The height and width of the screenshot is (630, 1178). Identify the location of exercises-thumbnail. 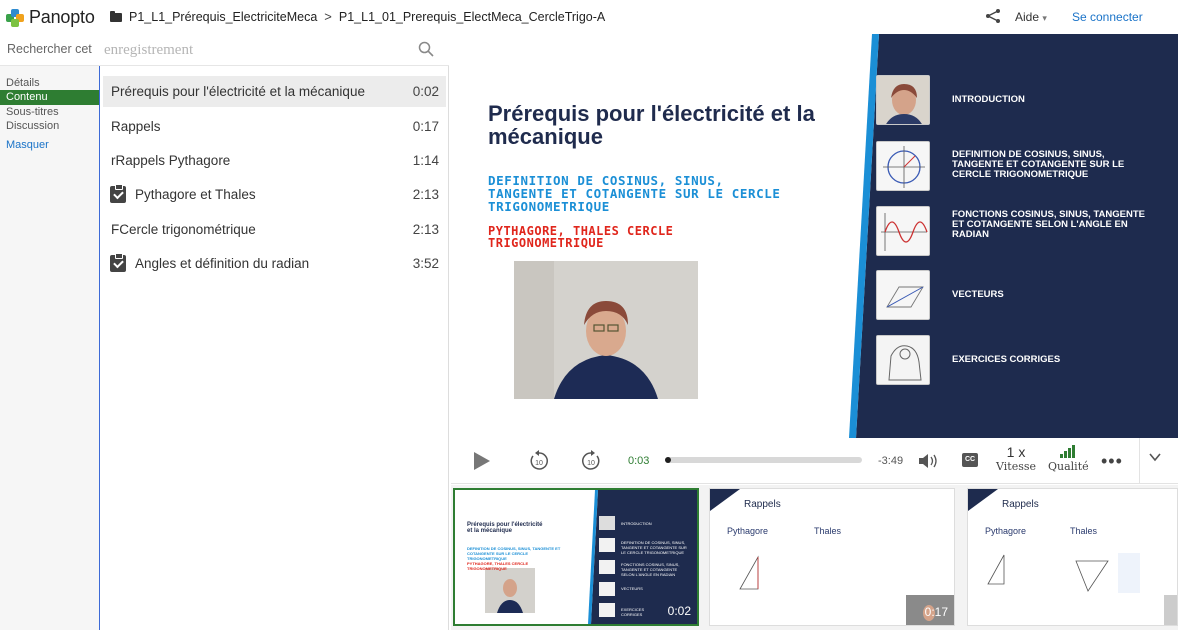
(903, 360).